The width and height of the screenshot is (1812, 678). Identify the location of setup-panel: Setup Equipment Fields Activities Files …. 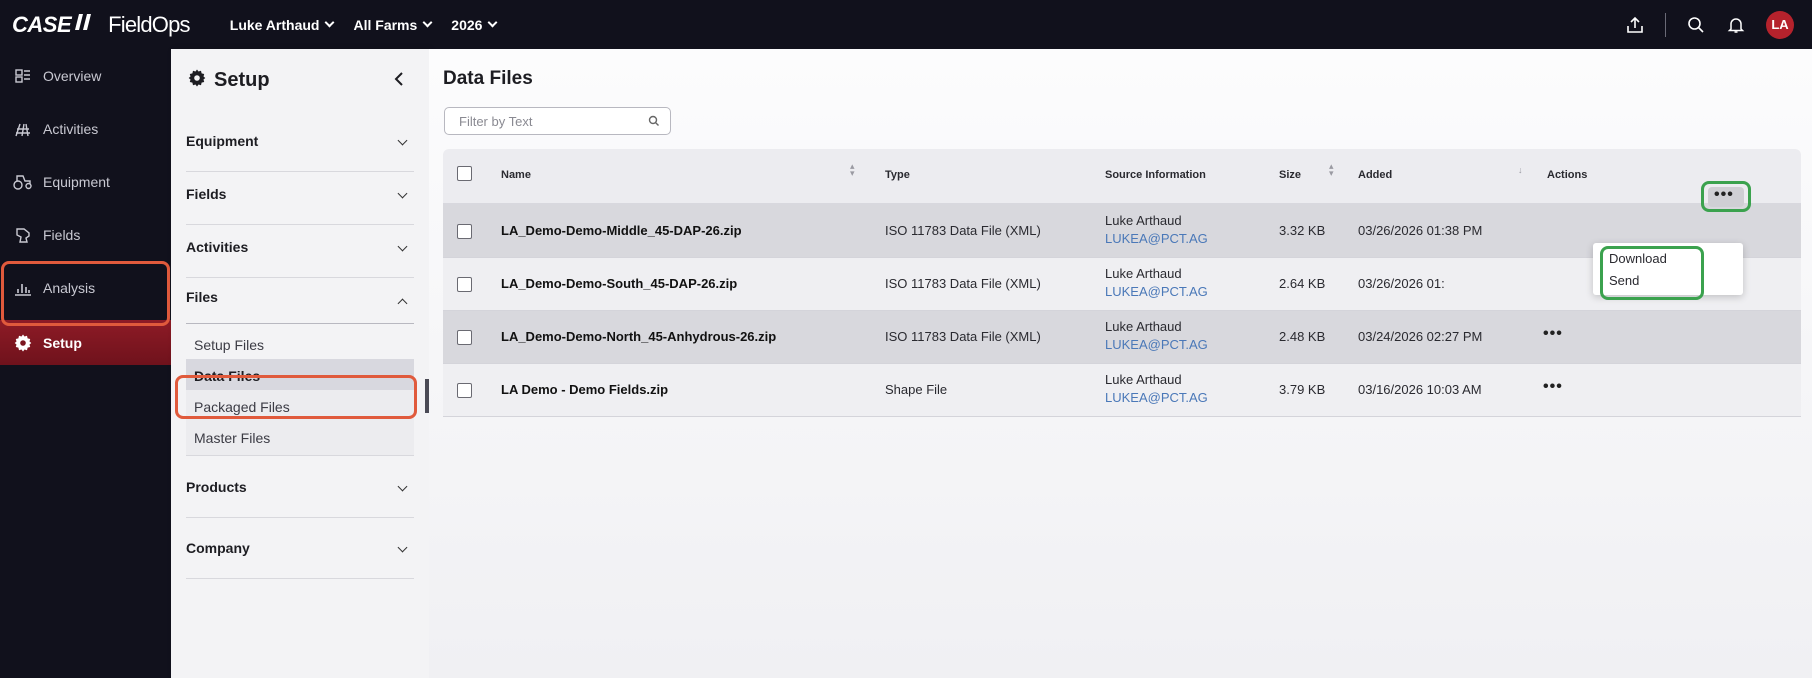
(300, 363).